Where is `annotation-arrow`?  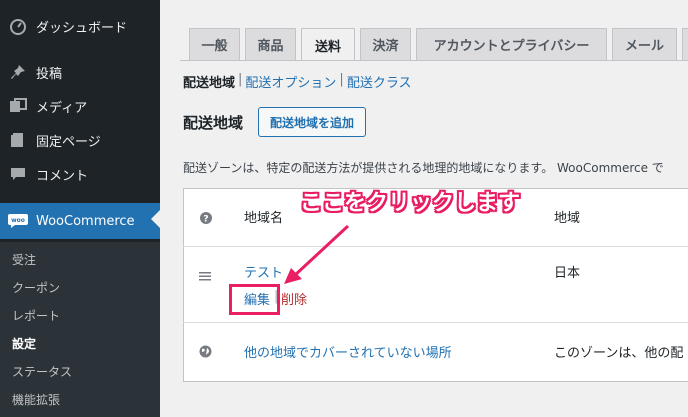 annotation-arrow is located at coordinates (317, 254).